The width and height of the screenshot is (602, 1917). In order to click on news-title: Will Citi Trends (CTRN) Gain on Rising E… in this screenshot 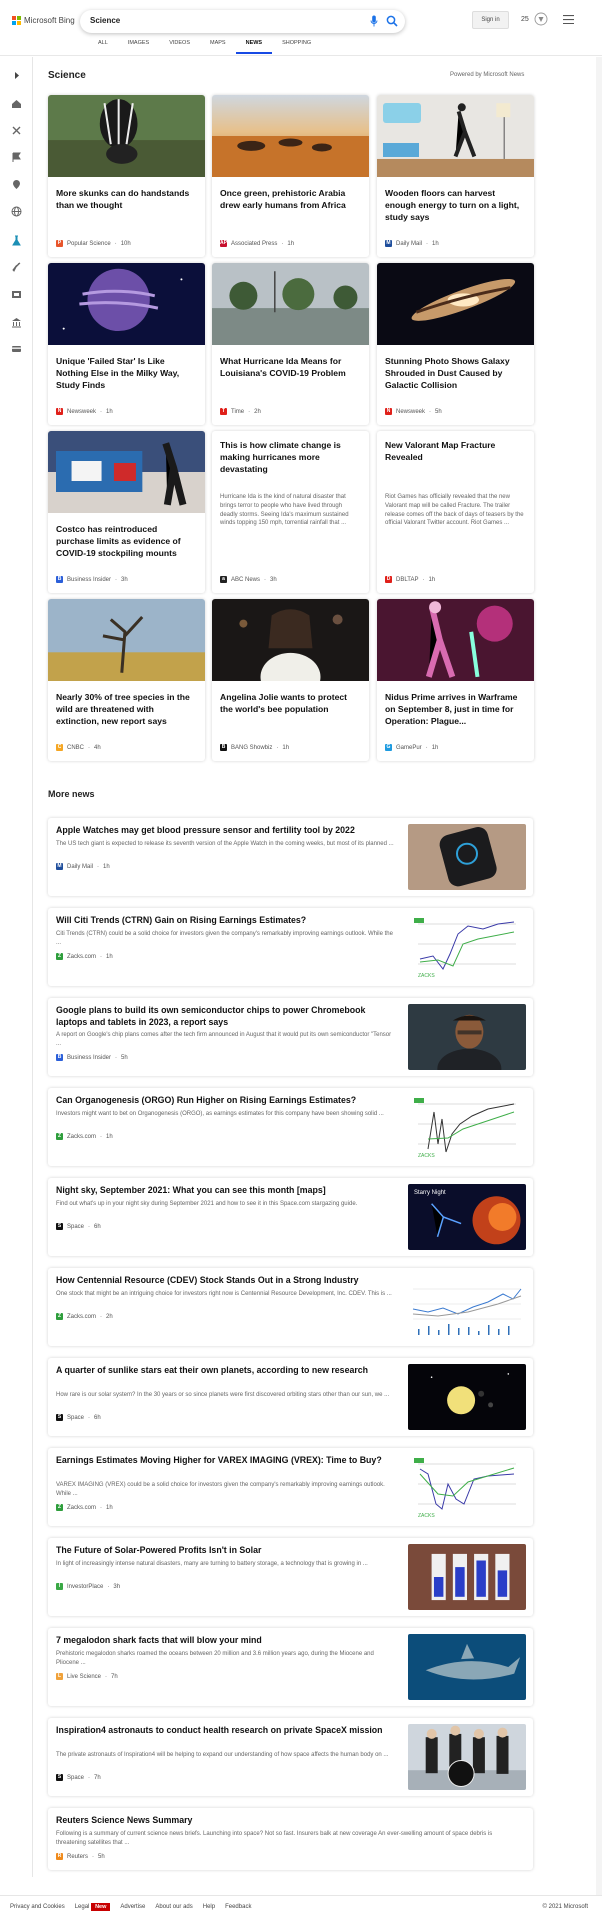, I will do `click(226, 920)`.